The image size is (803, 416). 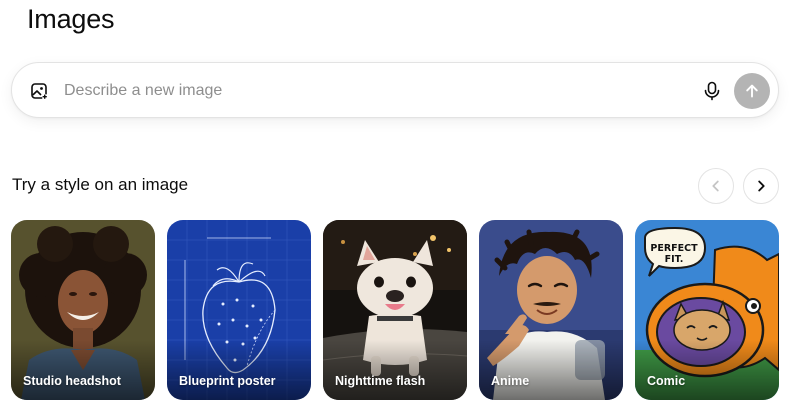 I want to click on carousel-prev-button, so click(x=716, y=186).